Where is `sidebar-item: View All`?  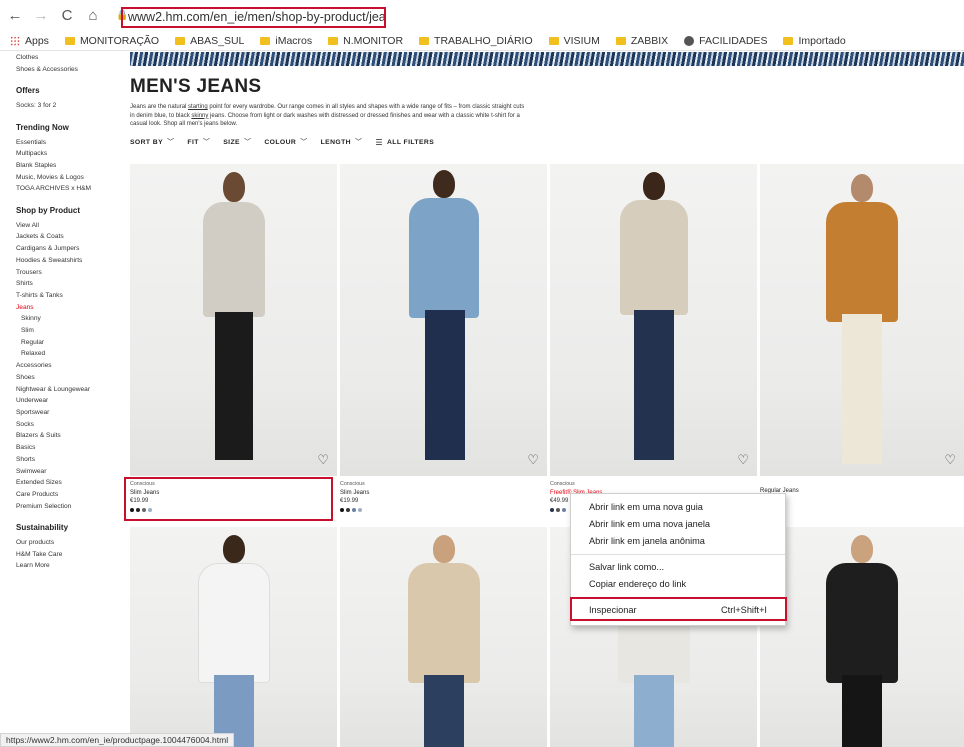 sidebar-item: View All is located at coordinates (68, 226).